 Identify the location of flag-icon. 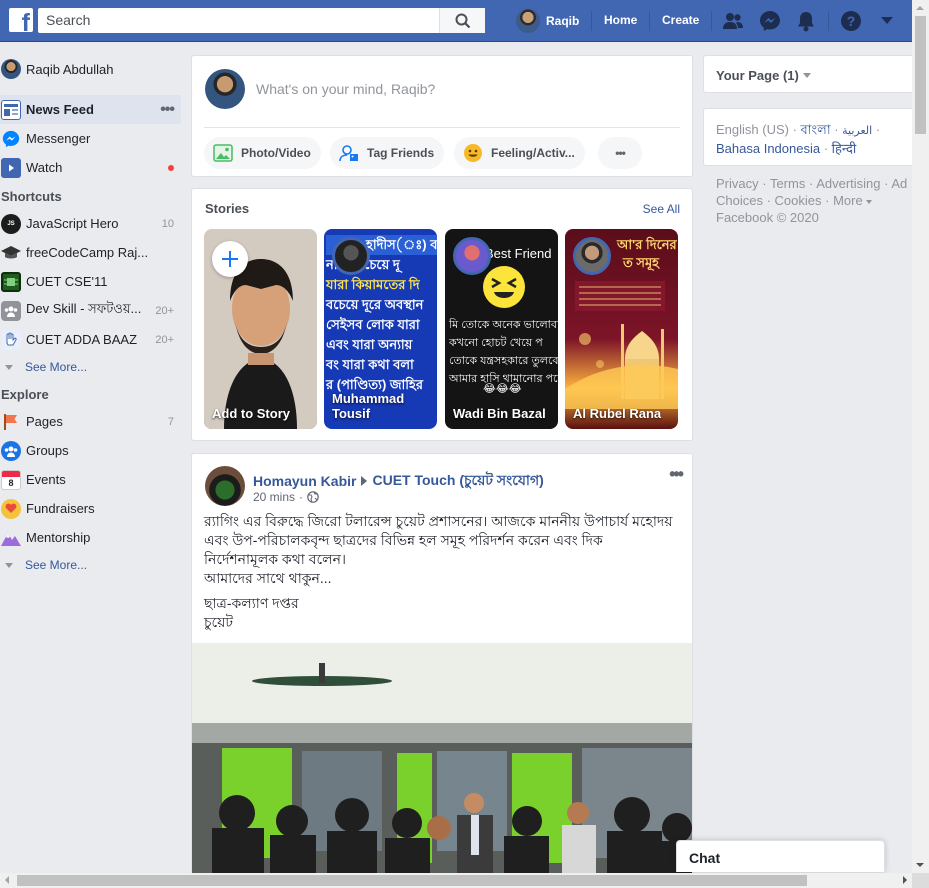
(11, 422).